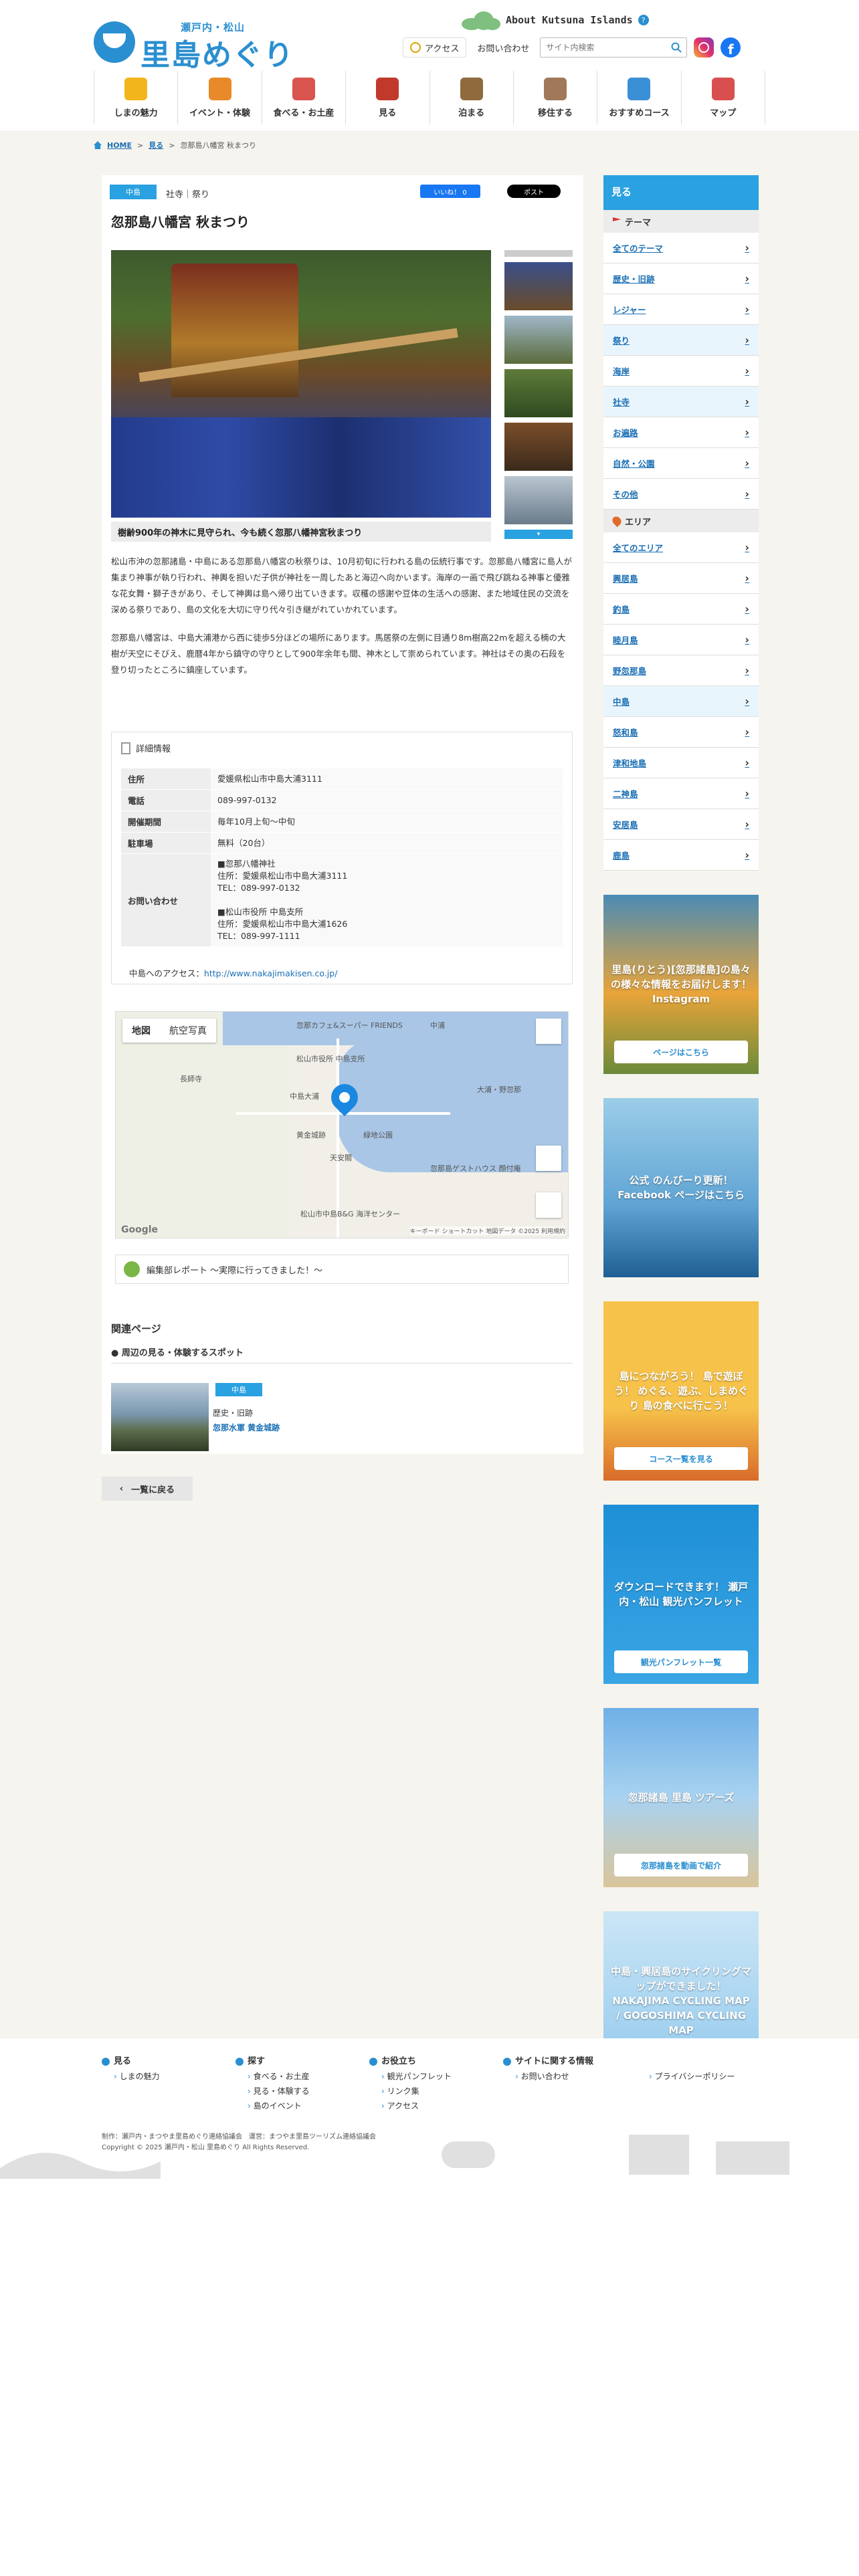  What do you see at coordinates (731, 48) in the screenshot?
I see `facebook-icon: f` at bounding box center [731, 48].